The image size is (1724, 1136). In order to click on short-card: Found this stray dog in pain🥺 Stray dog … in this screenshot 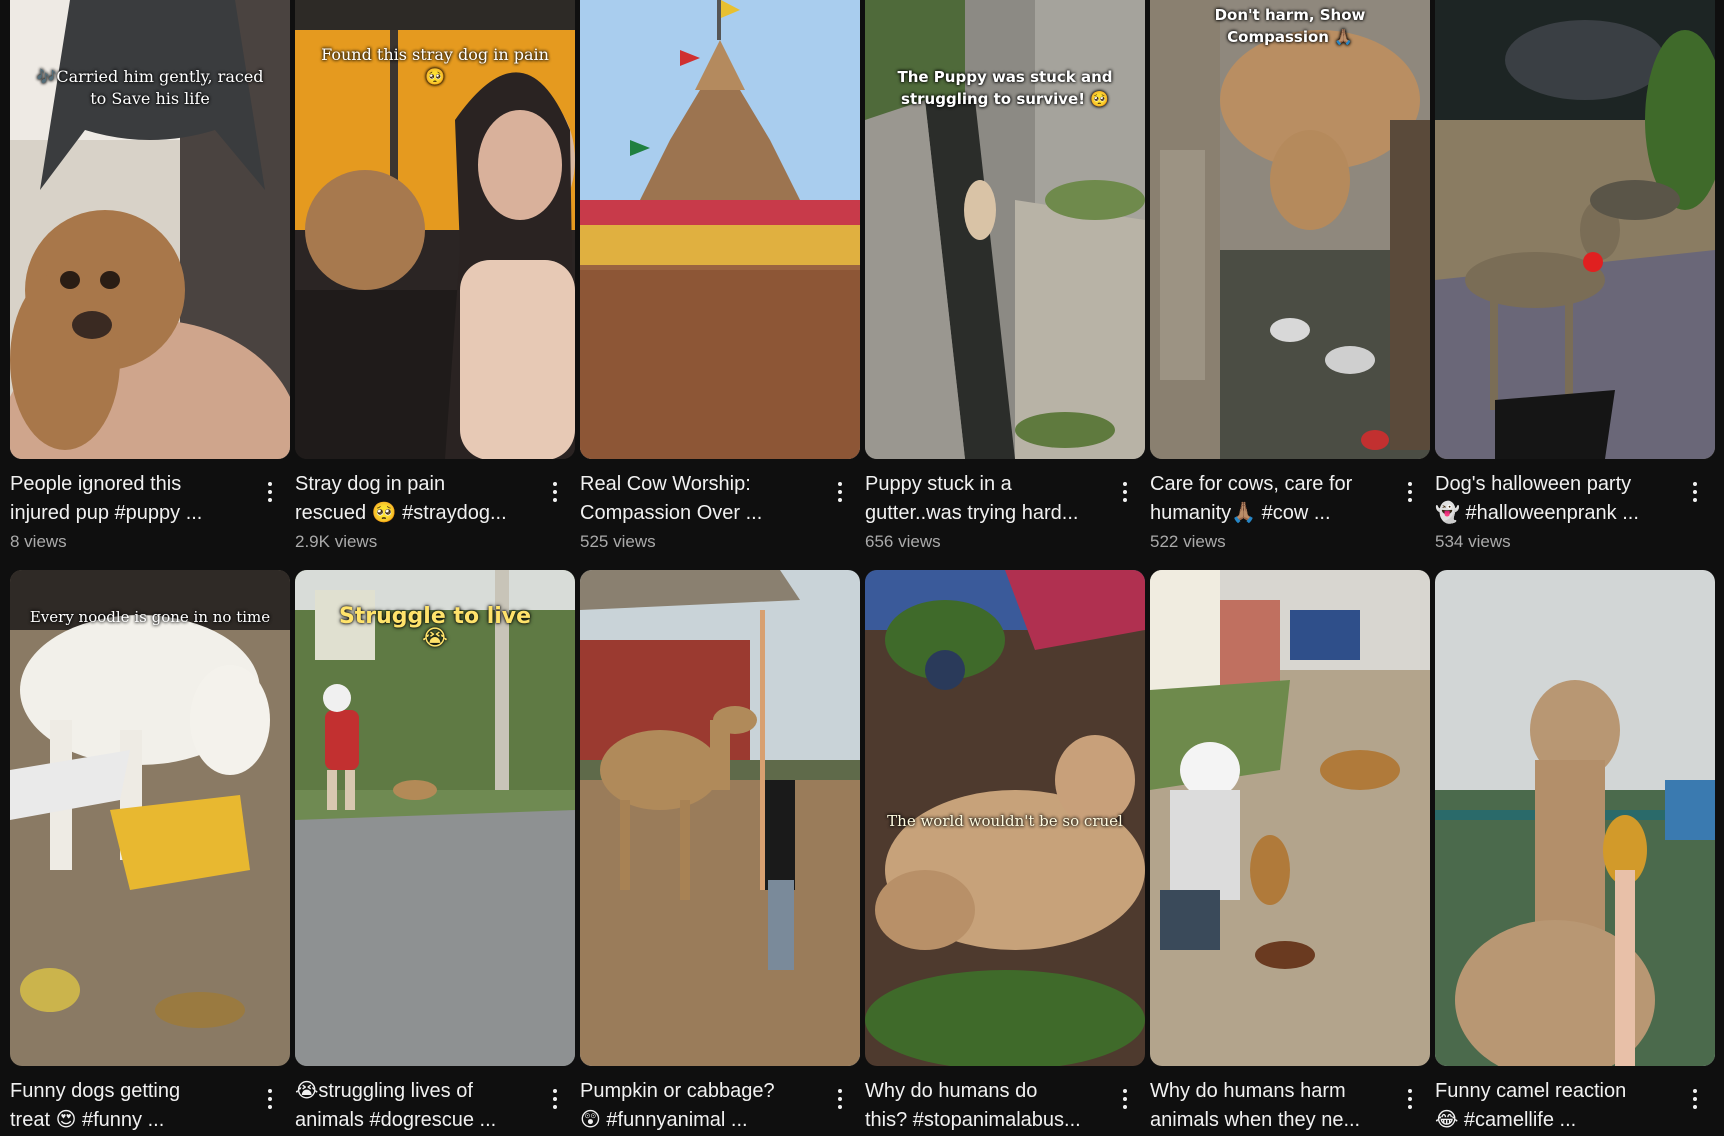, I will do `click(435, 276)`.